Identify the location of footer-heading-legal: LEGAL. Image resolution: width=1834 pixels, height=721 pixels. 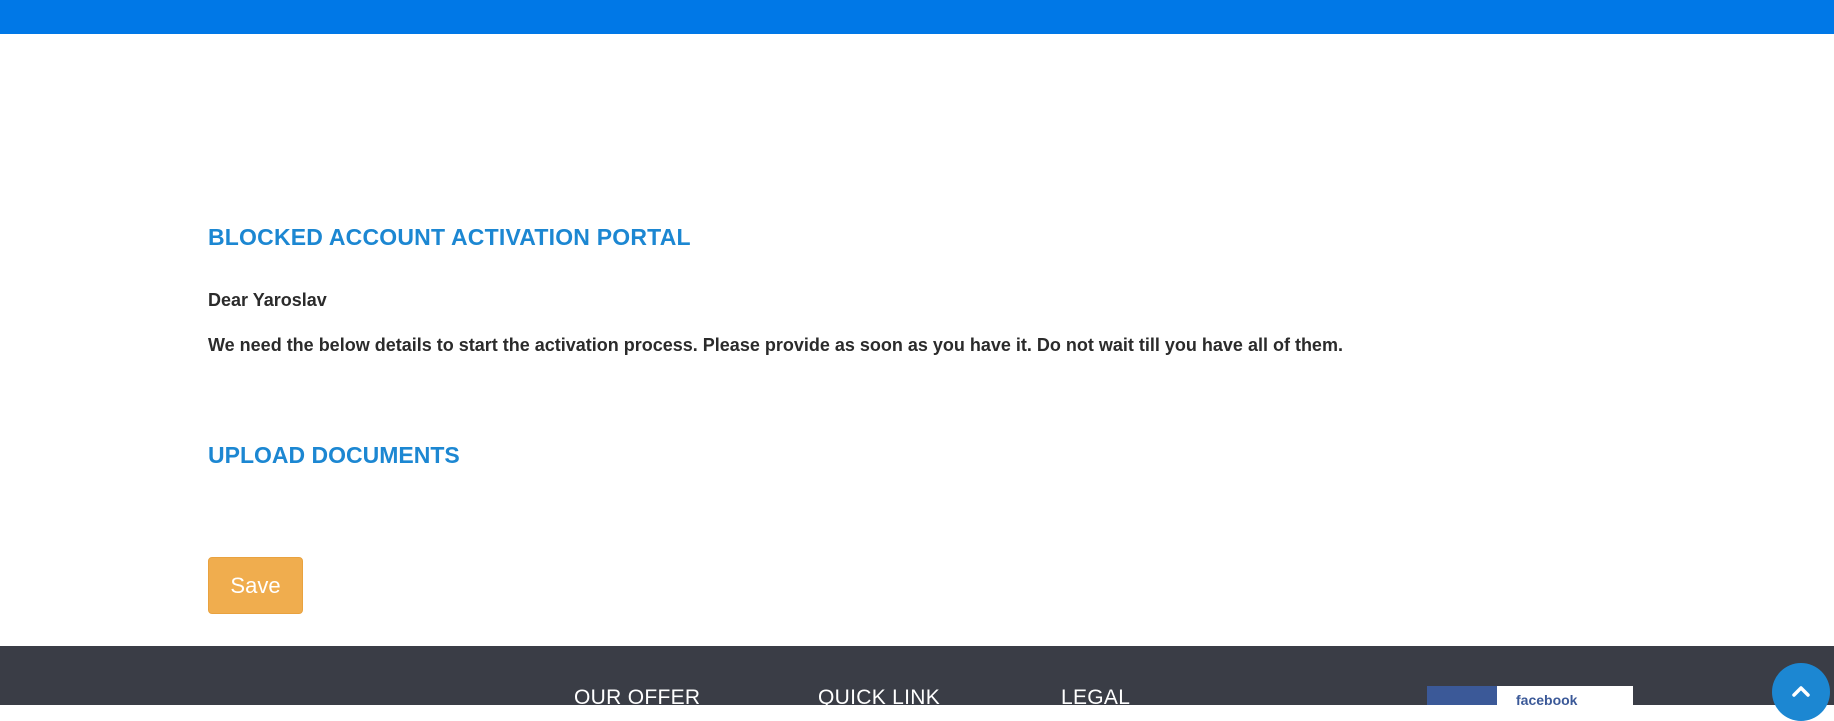
(1096, 695).